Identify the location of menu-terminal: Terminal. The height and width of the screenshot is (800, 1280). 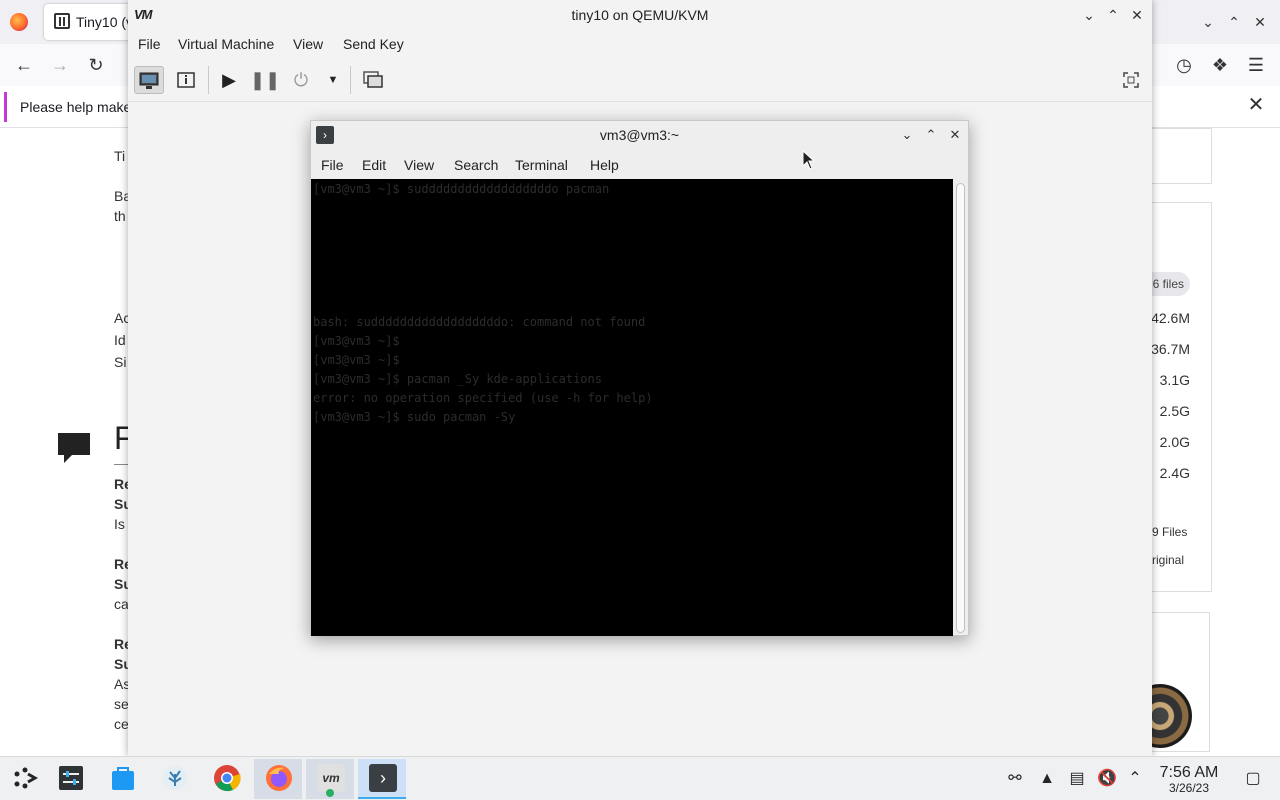
(541, 165).